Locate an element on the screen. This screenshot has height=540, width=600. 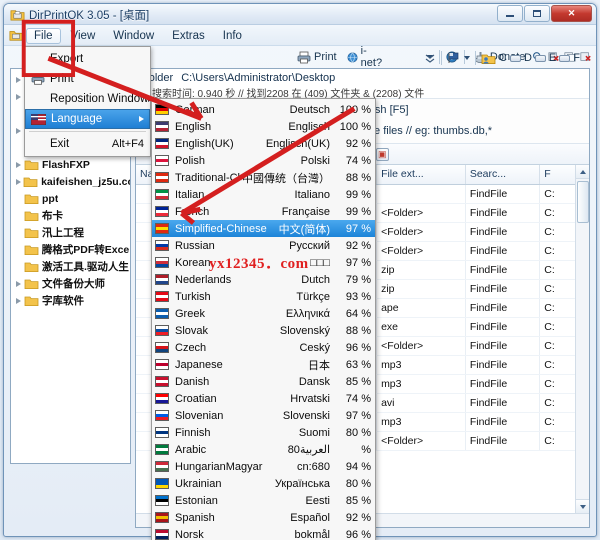
folder-user-icon is located at coordinates (488, 58).